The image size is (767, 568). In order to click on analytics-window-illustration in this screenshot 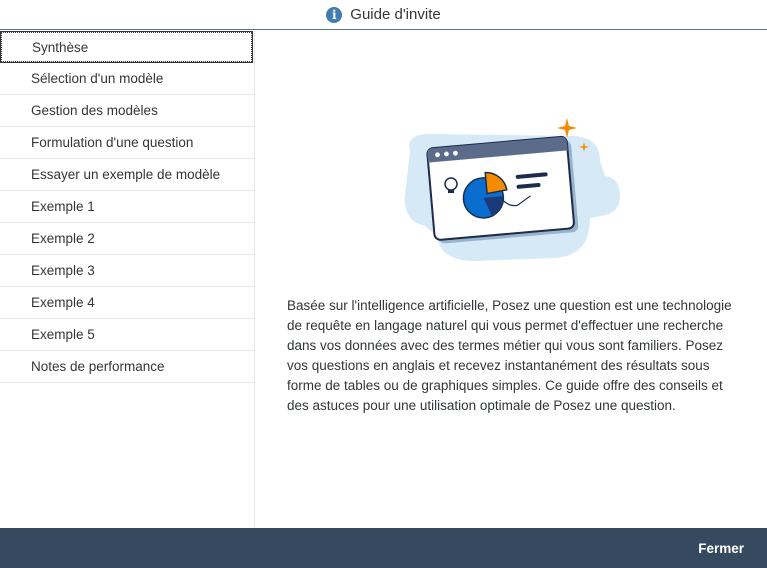, I will do `click(512, 189)`.